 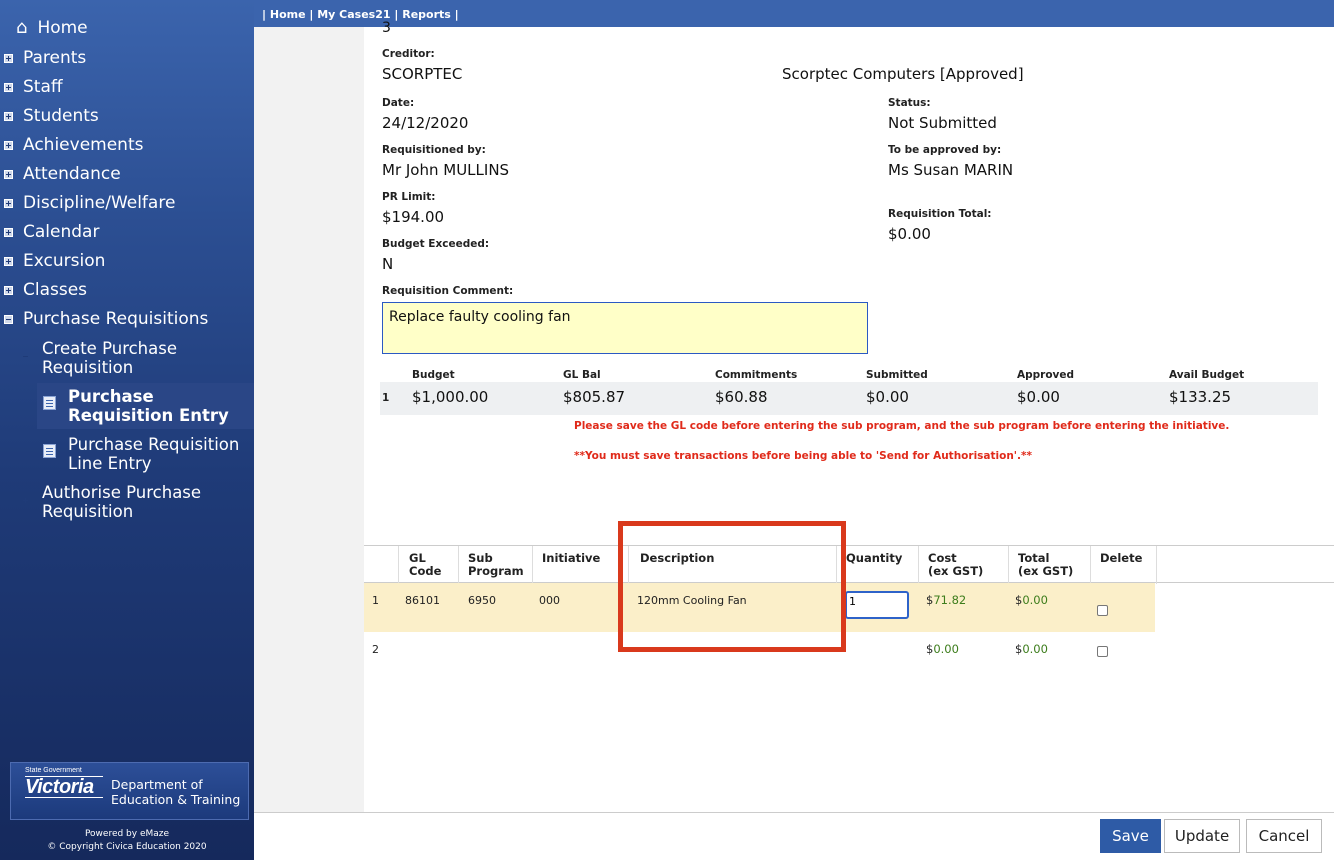 What do you see at coordinates (386, 27) in the screenshot?
I see `cut-off-value: 3` at bounding box center [386, 27].